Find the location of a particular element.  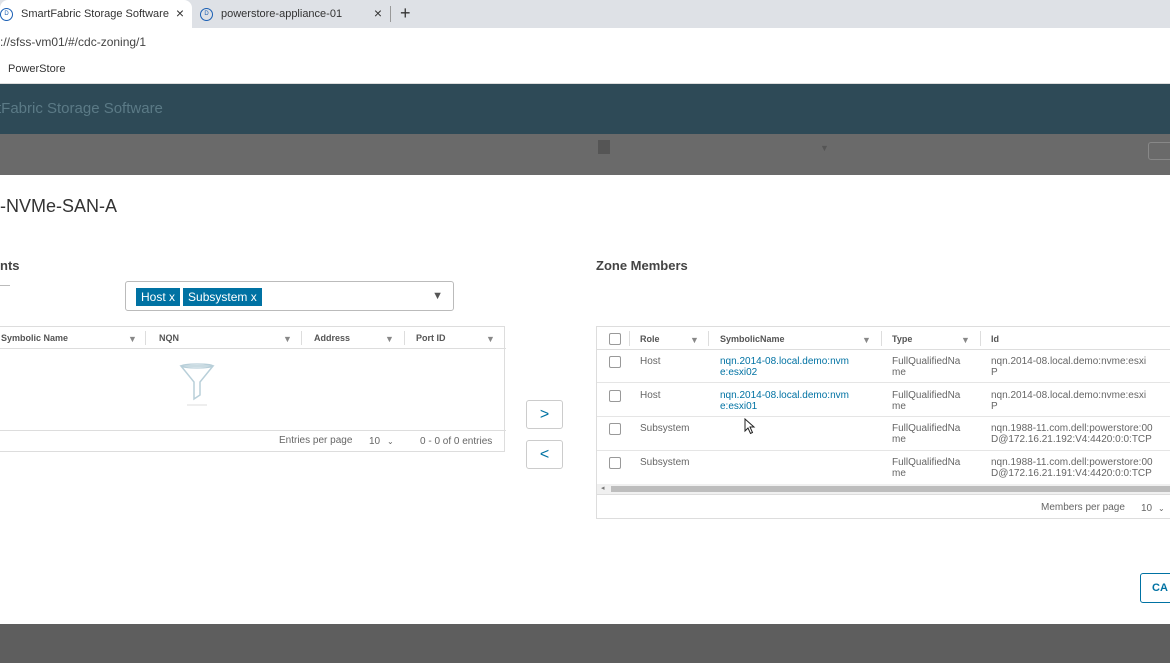

scrollbar-thumb is located at coordinates (890, 489).